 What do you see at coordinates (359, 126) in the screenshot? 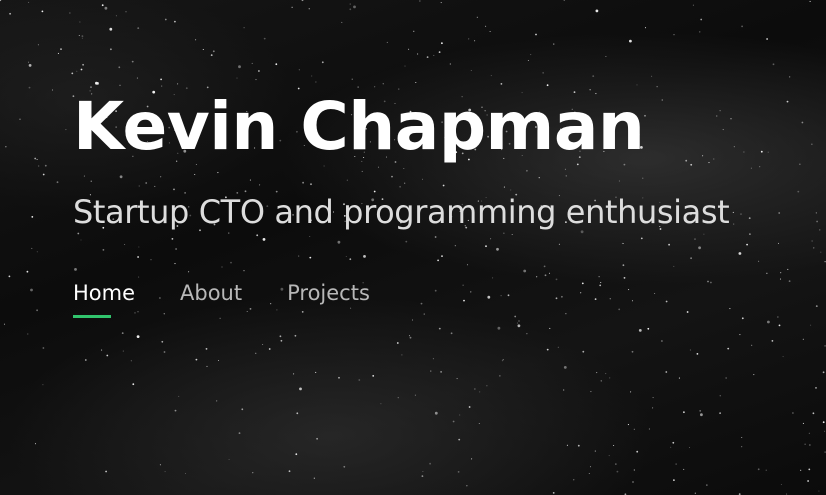
I see `page-title: Kevin Chapman` at bounding box center [359, 126].